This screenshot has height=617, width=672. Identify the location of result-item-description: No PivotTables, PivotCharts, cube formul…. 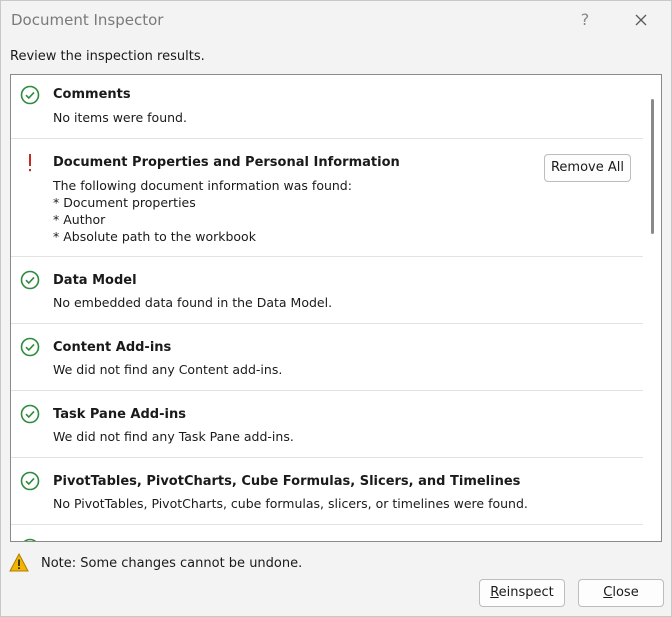
(290, 503).